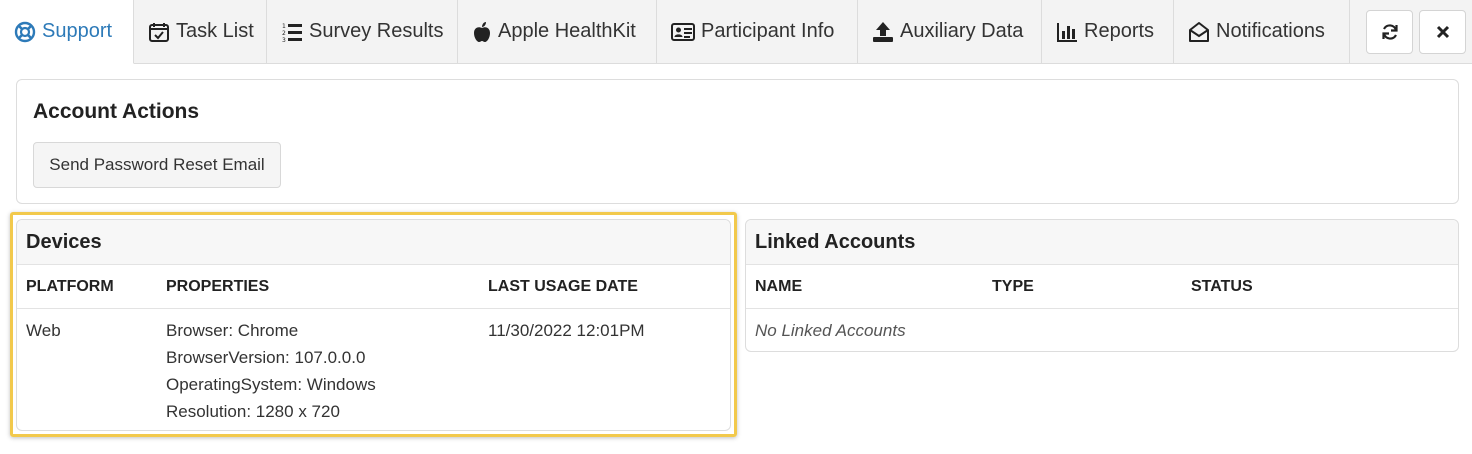  Describe the element at coordinates (1013, 286) in the screenshot. I see `column-header-type: TYPE` at that location.